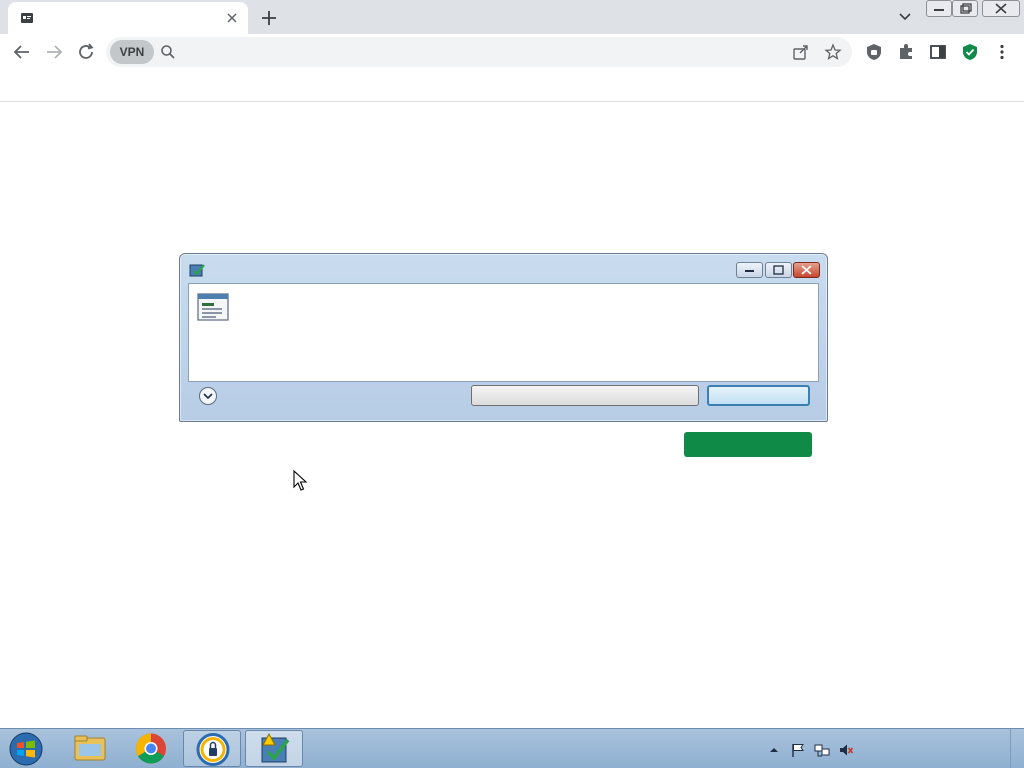 The height and width of the screenshot is (768, 1024). Describe the element at coordinates (197, 270) in the screenshot. I see `dialog-app-icon` at that location.